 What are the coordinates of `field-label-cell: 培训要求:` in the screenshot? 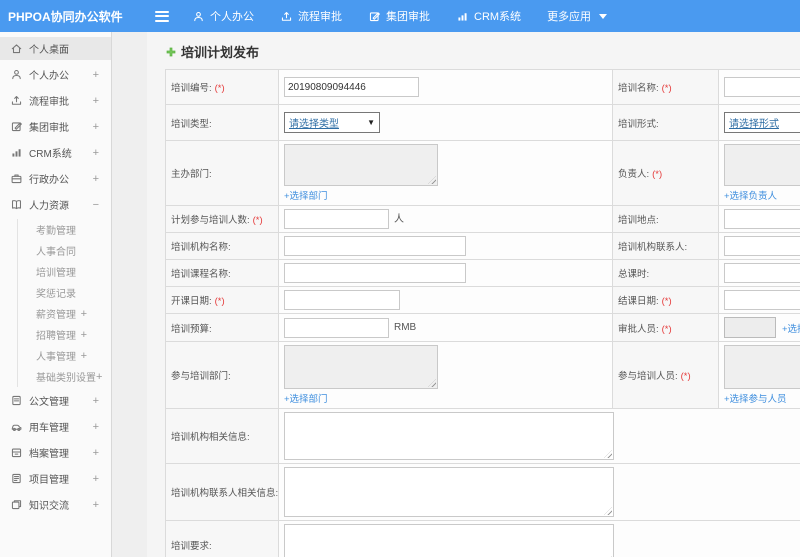 It's located at (222, 538).